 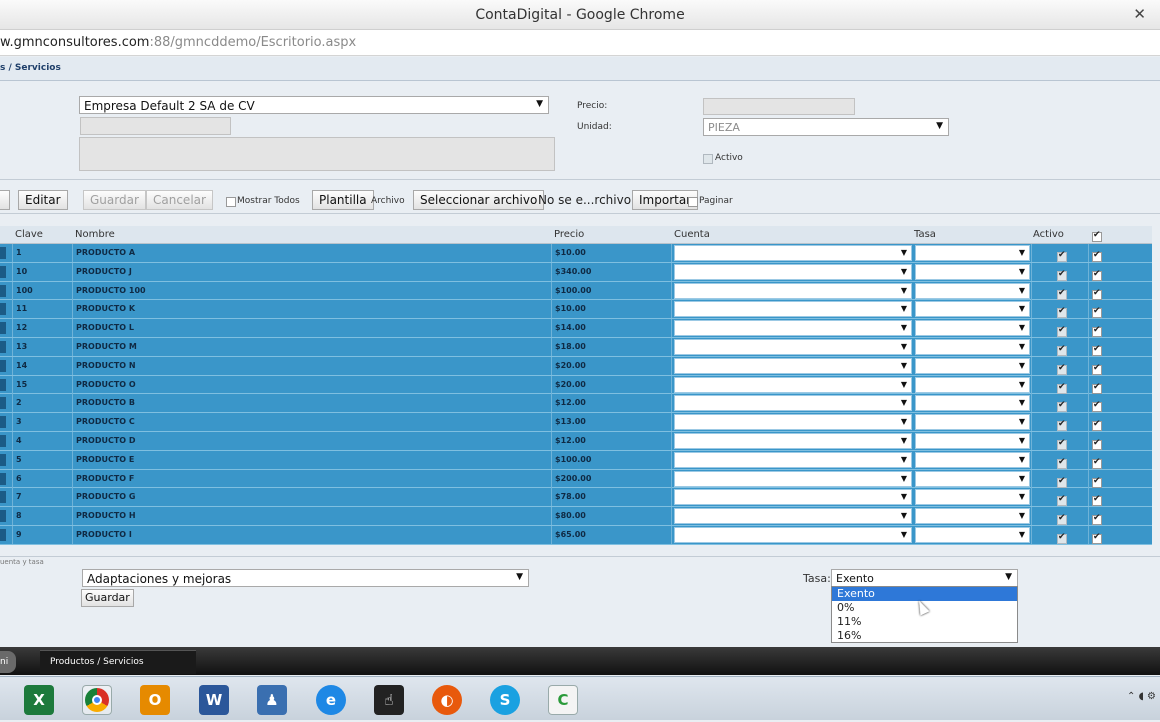 What do you see at coordinates (576, 441) in the screenshot?
I see `table-row: 4 PRODUCTO D $12.00 ▼ ▼` at bounding box center [576, 441].